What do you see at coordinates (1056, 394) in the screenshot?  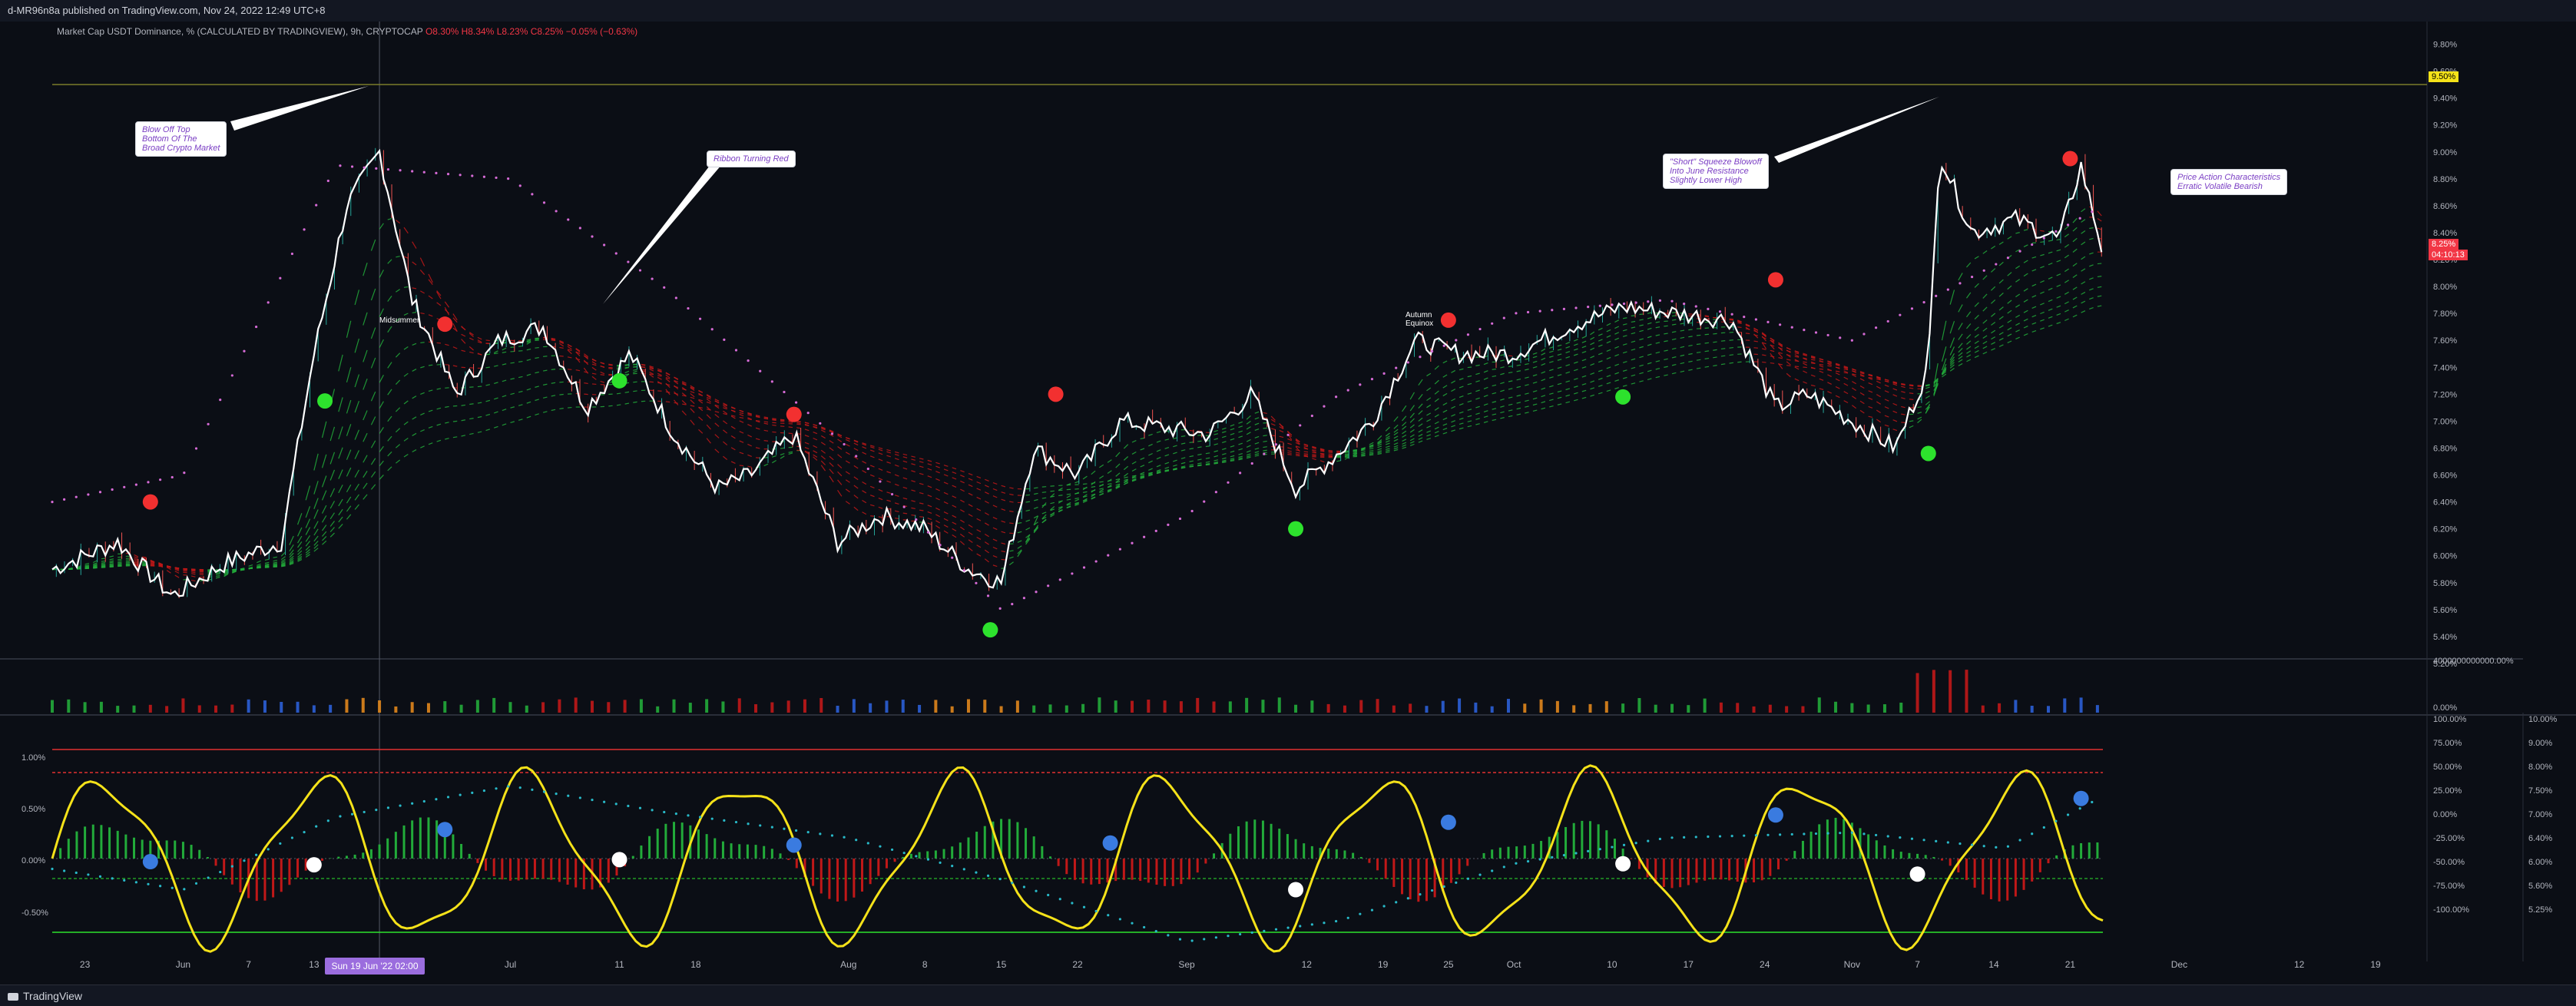 I see `sell-signal-marker` at bounding box center [1056, 394].